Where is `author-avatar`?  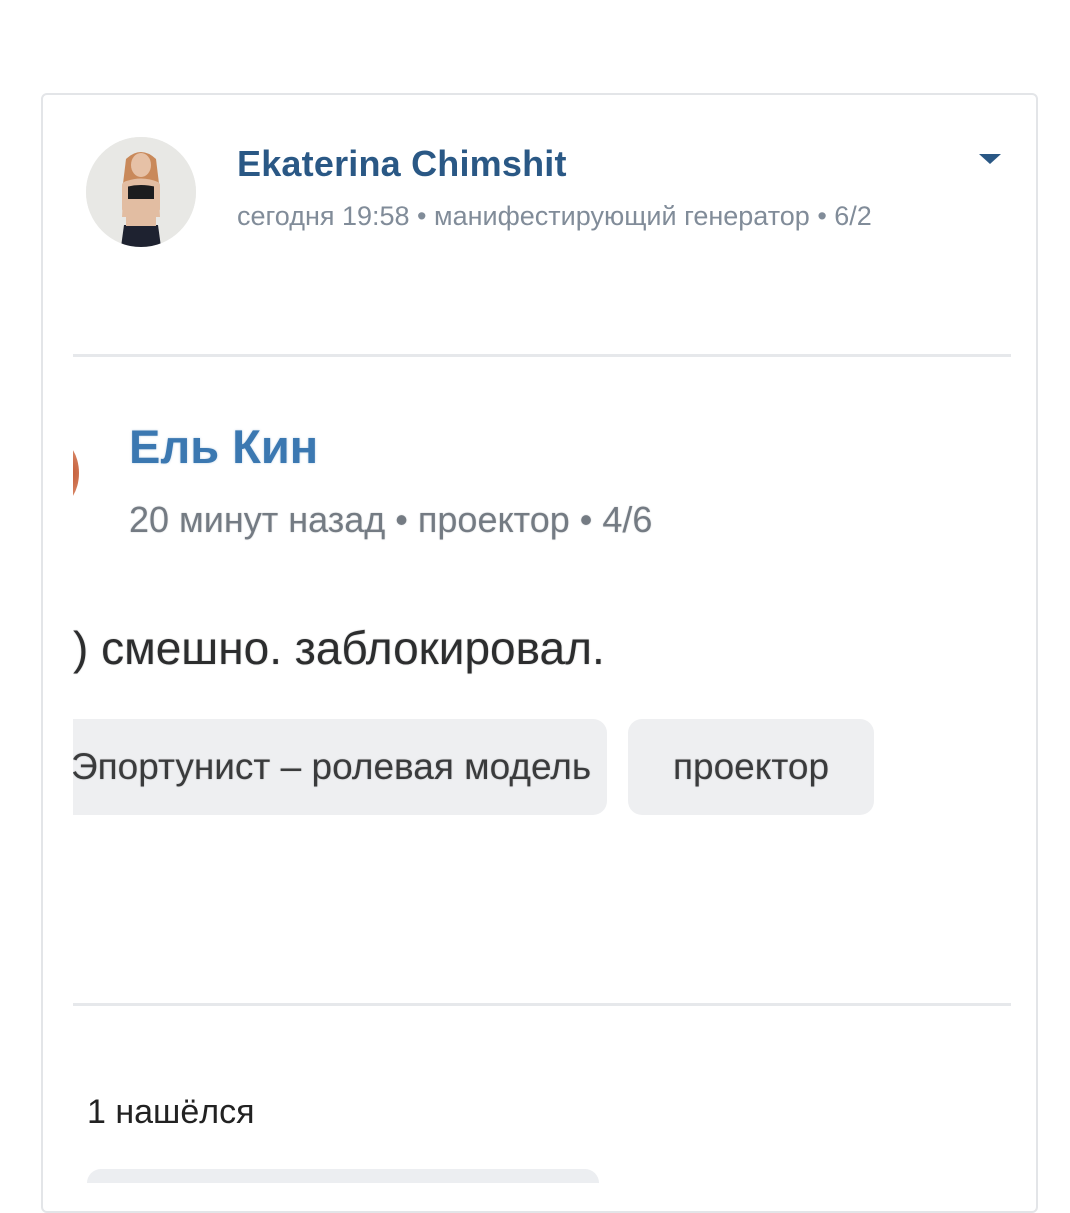
author-avatar is located at coordinates (141, 192).